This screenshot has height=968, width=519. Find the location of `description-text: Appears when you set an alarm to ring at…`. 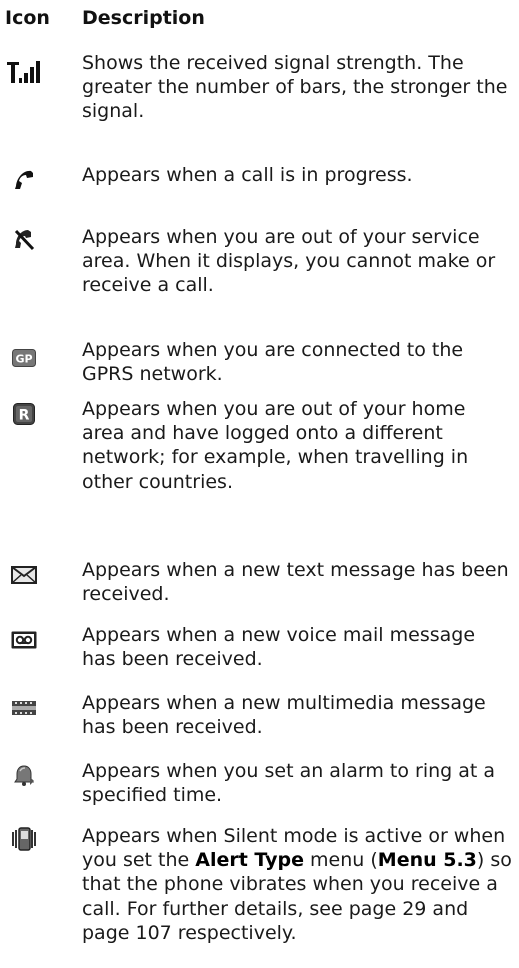

description-text: Appears when you set an alarm to ring at… is located at coordinates (289, 783).